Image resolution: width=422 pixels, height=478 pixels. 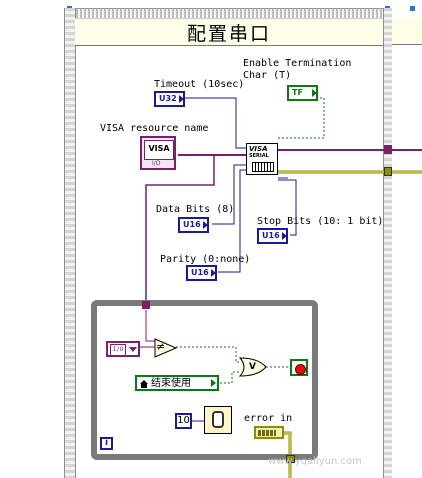 I want to click on visa-resource-terminal: VISA I/O, so click(x=158, y=153).